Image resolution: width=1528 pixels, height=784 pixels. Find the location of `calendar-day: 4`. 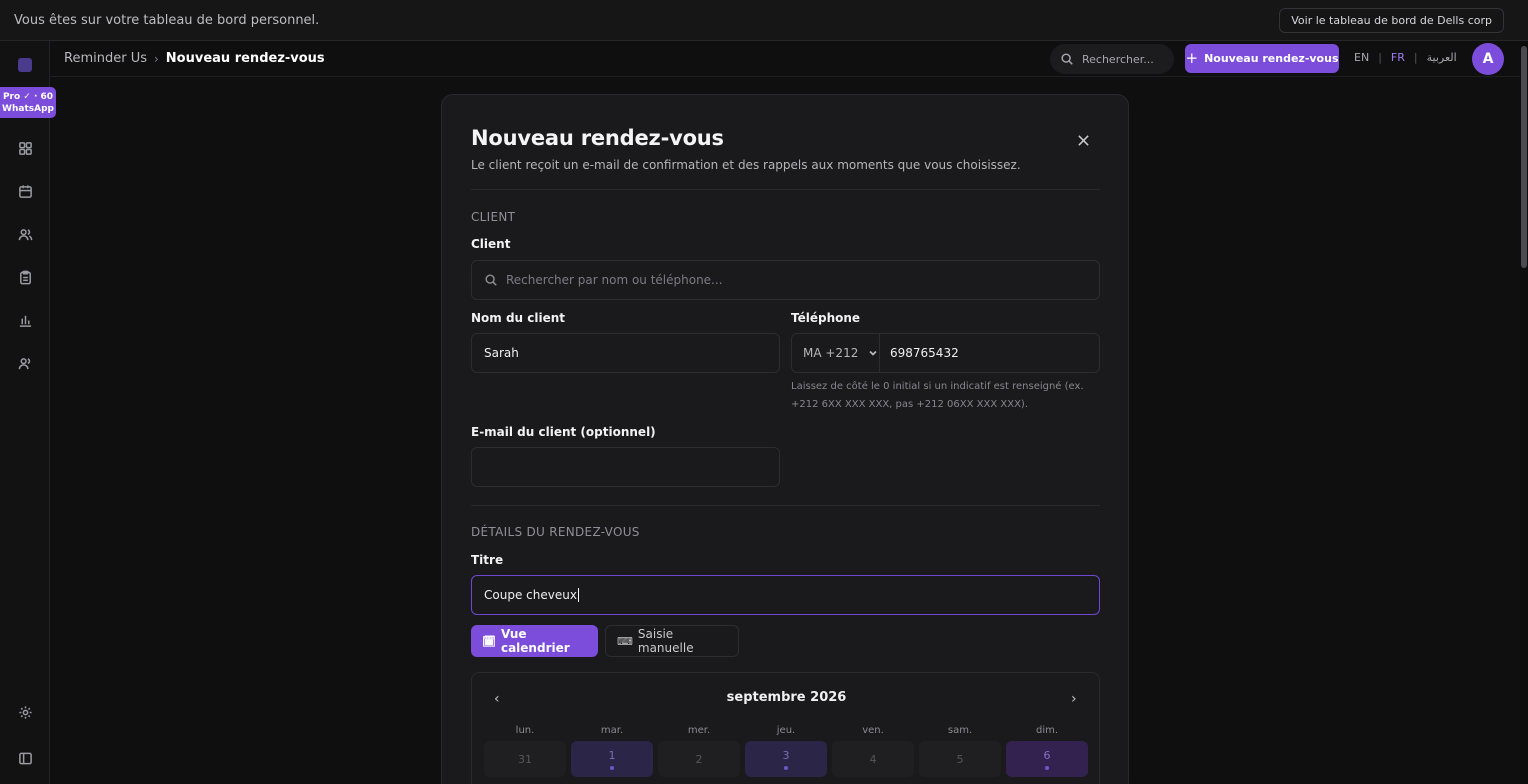

calendar-day: 4 is located at coordinates (873, 759).